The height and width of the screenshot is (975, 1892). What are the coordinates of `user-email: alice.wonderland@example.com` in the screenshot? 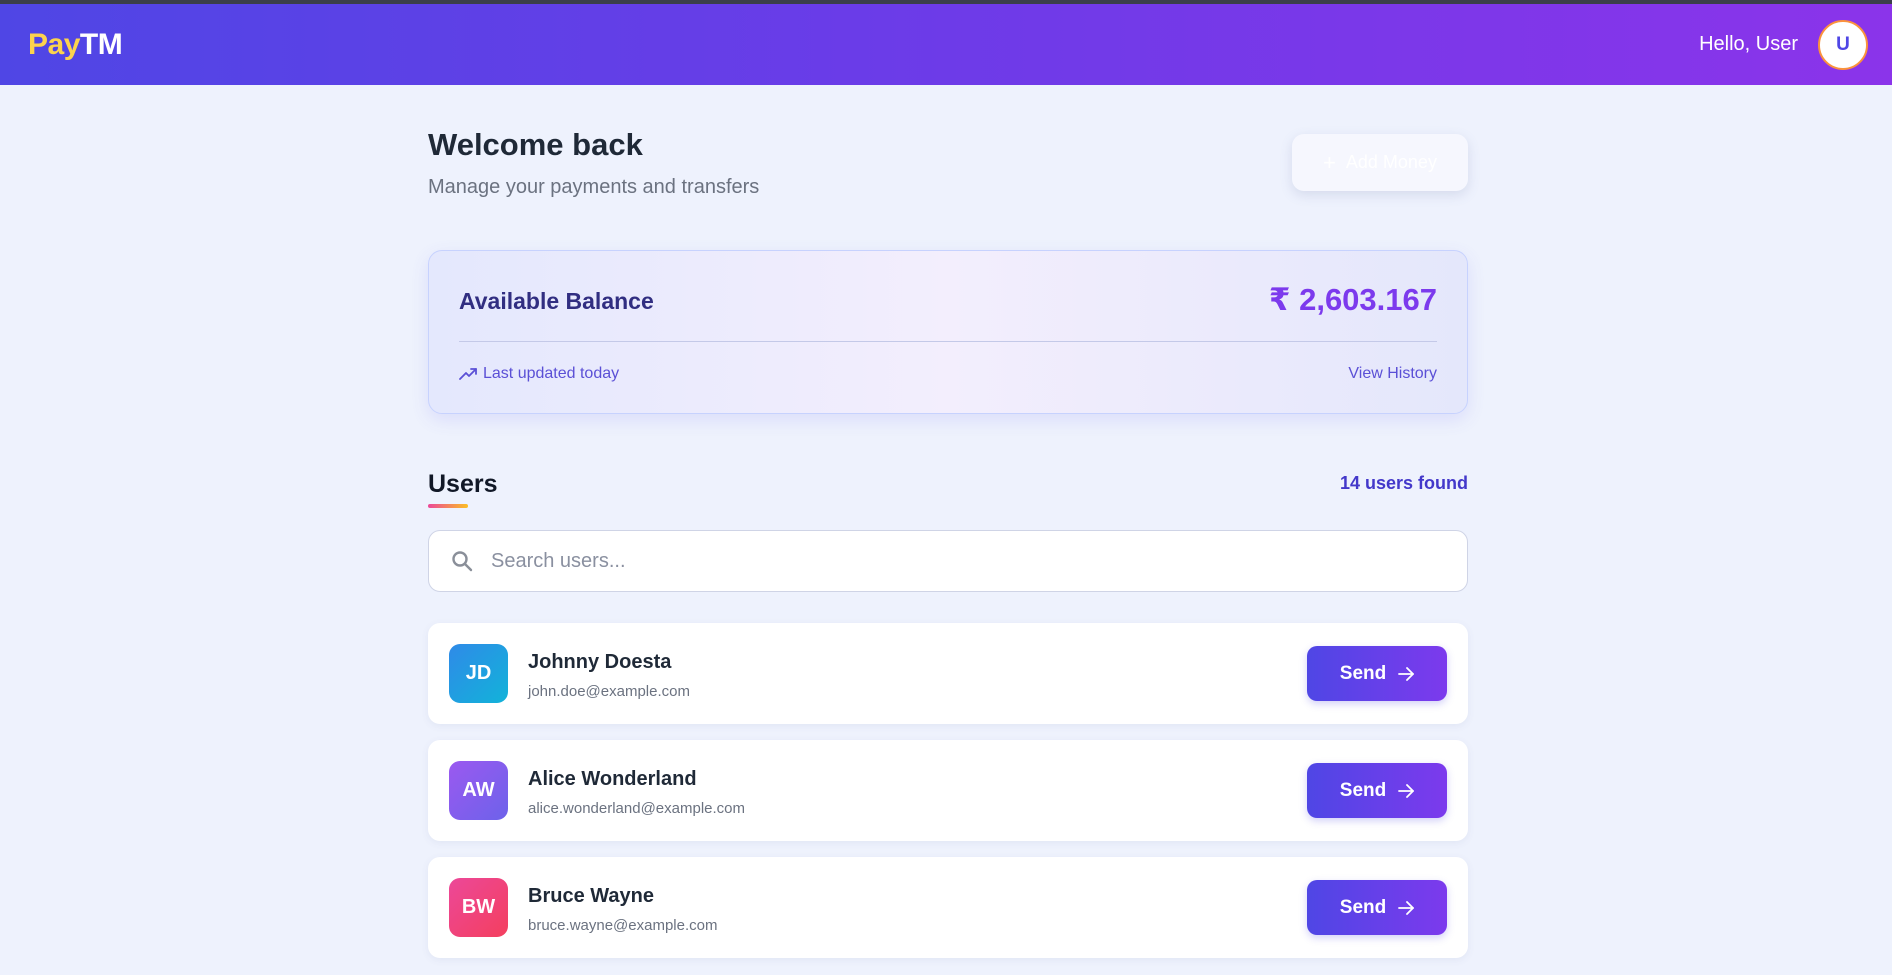 It's located at (637, 808).